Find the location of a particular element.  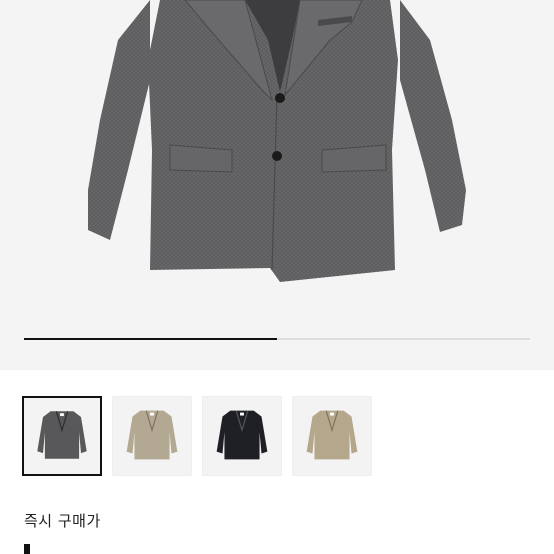

color-option-list is located at coordinates (202, 436).